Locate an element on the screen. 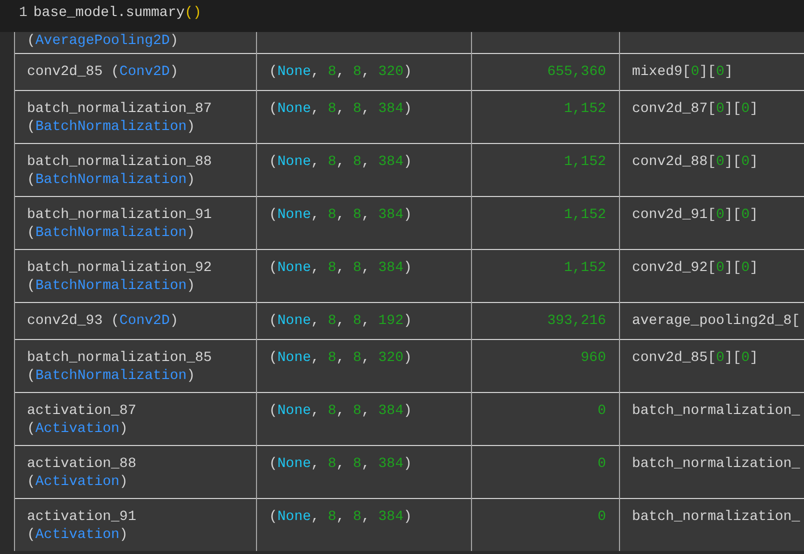 Image resolution: width=804 pixels, height=554 pixels. layer-name-cell: conv2d_85 (Conv2D) is located at coordinates (102, 72).